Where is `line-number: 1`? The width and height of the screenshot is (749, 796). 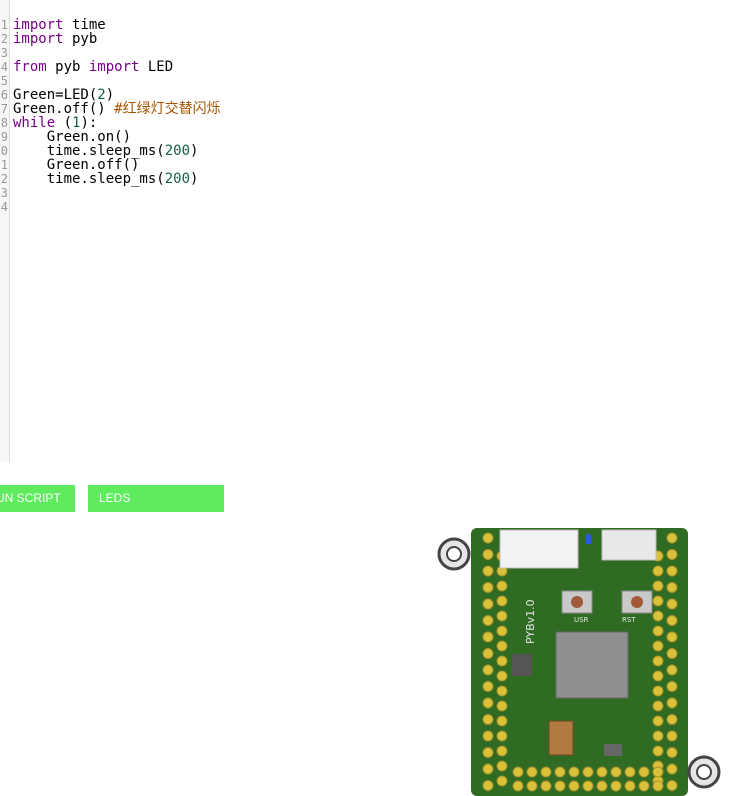
line-number: 1 is located at coordinates (4, 25).